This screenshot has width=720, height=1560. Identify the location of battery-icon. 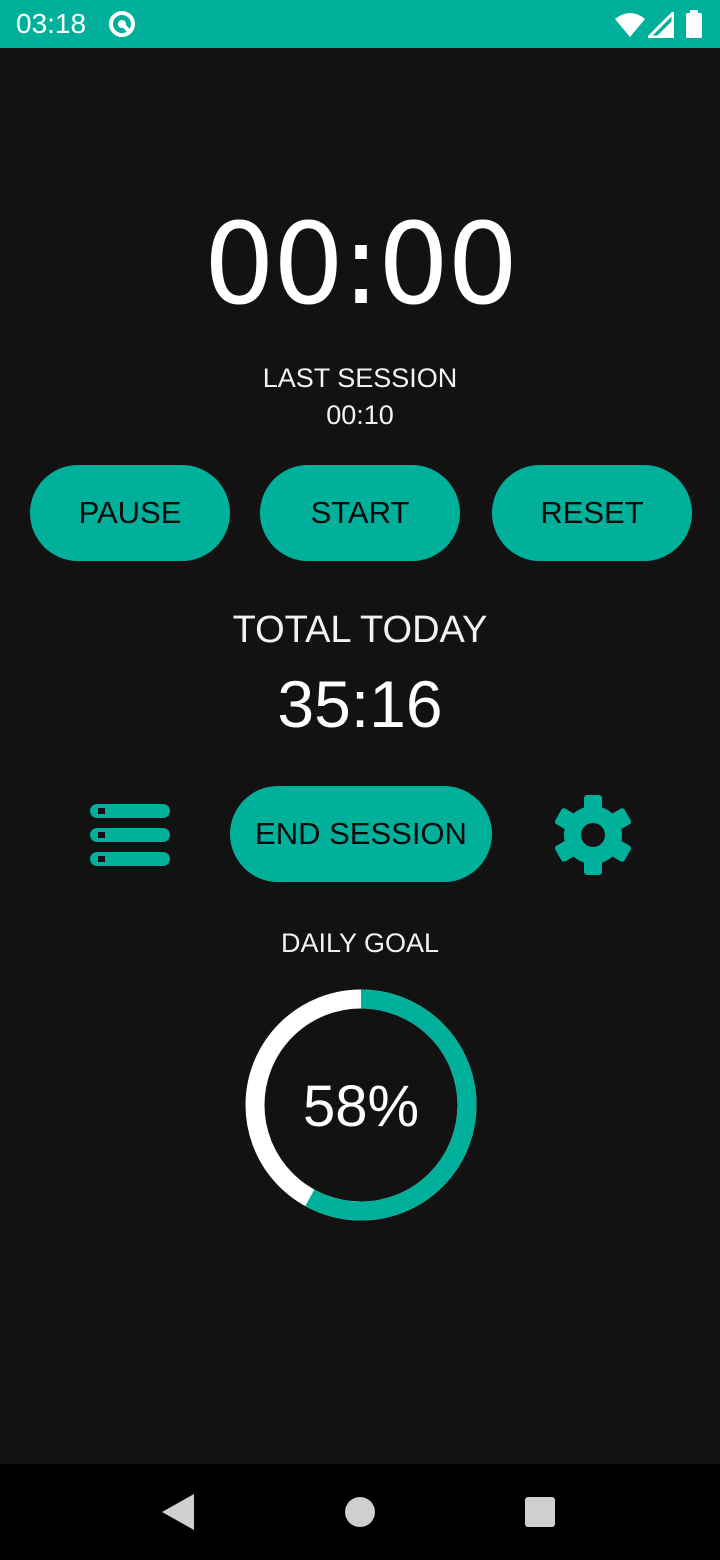
(694, 24).